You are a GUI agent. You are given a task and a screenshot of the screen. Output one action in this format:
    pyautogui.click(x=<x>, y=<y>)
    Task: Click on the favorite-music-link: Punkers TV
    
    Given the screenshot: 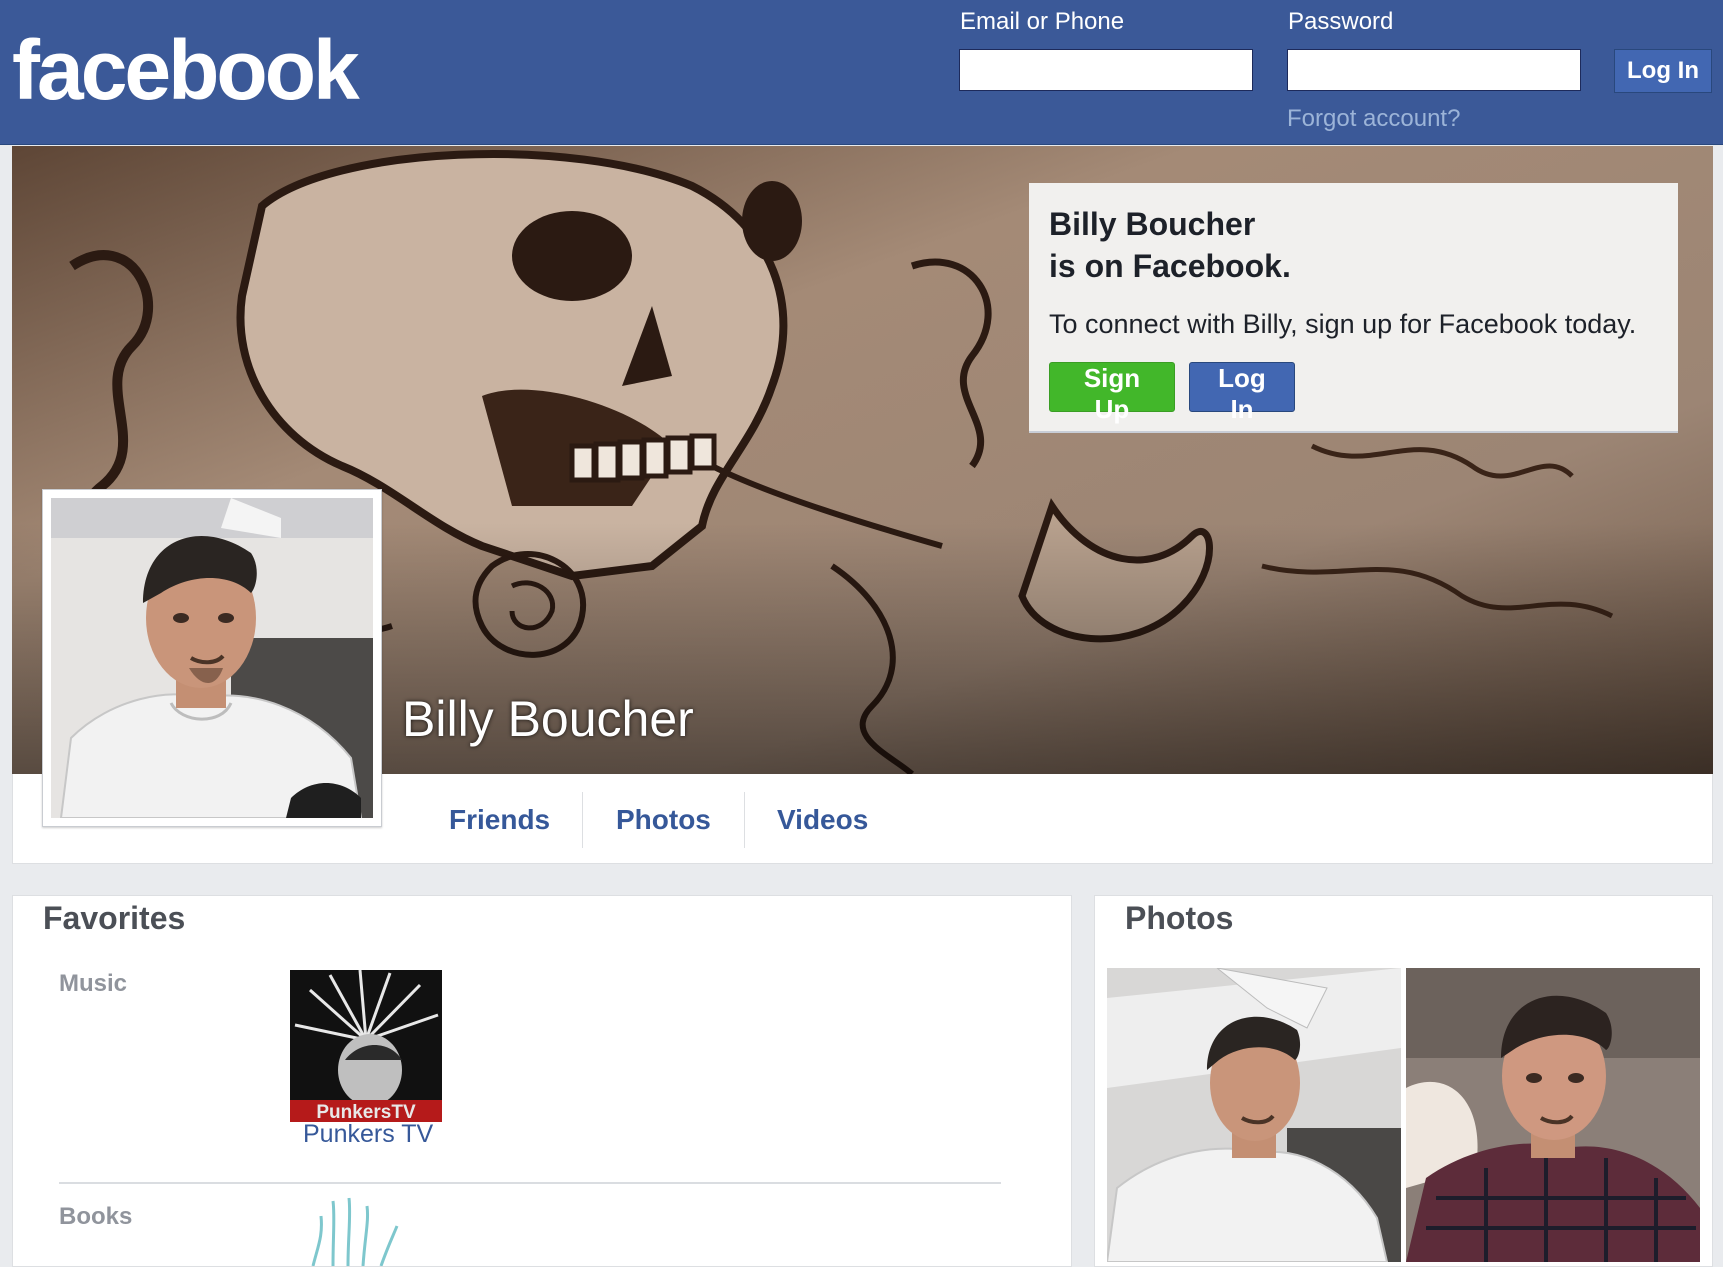 What is the action you would take?
    pyautogui.click(x=368, y=1134)
    